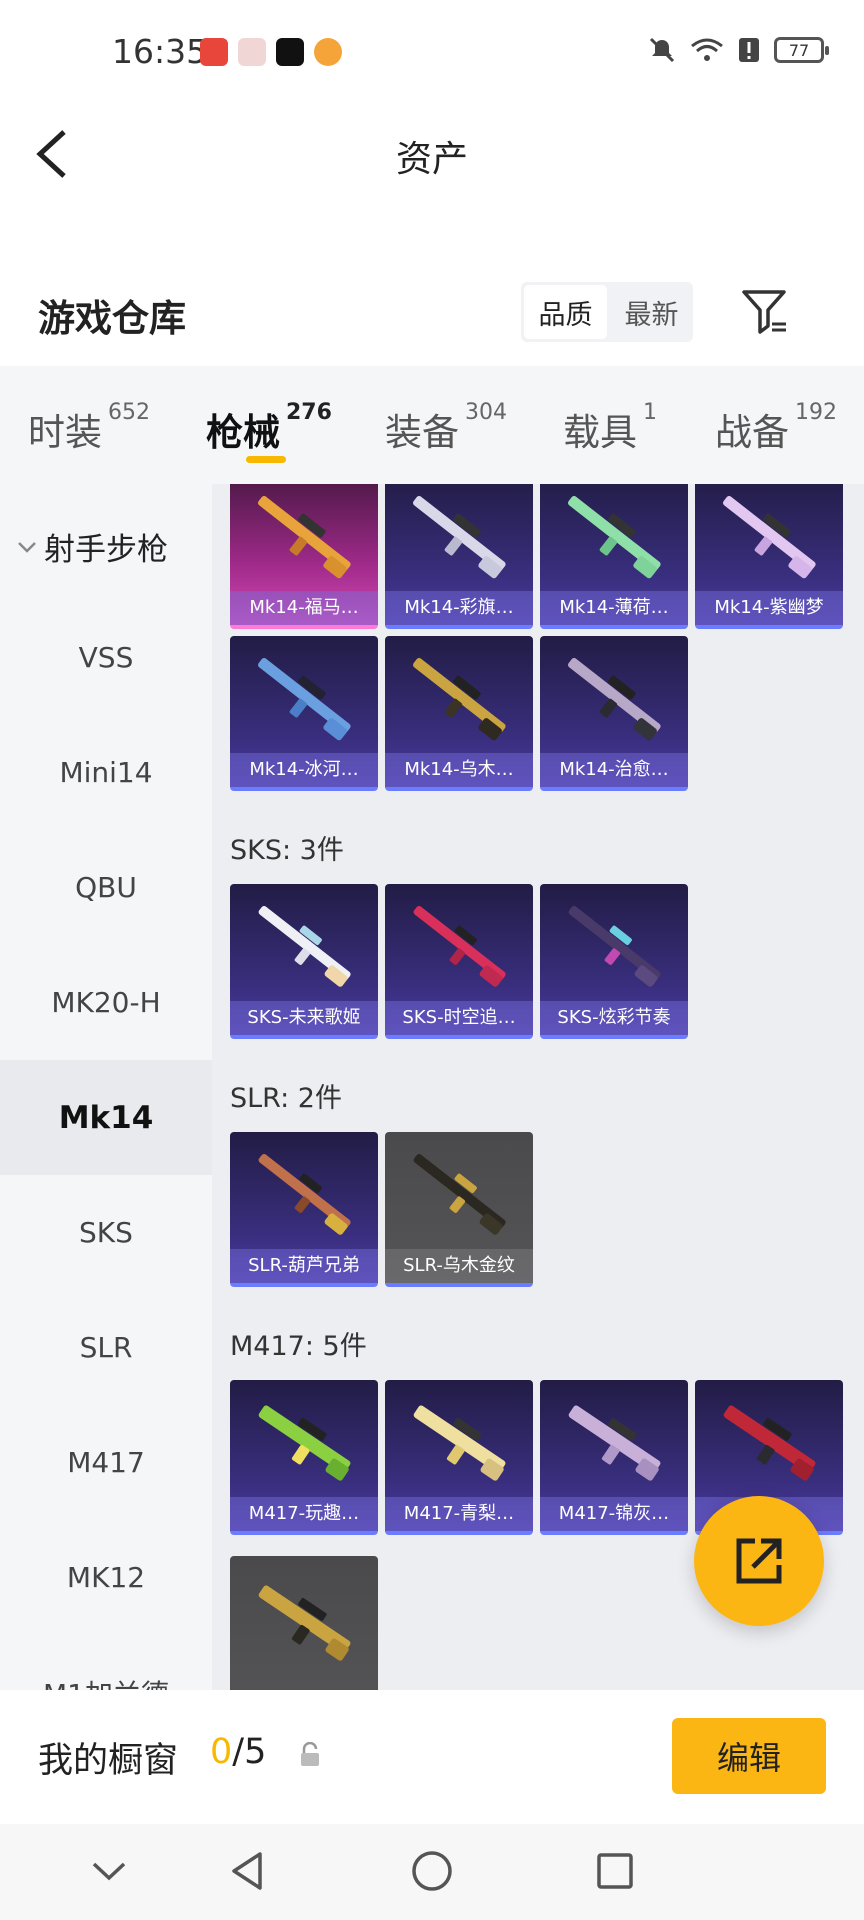  Describe the element at coordinates (106, 1462) in the screenshot. I see `sidebar-item-m417: M417` at that location.